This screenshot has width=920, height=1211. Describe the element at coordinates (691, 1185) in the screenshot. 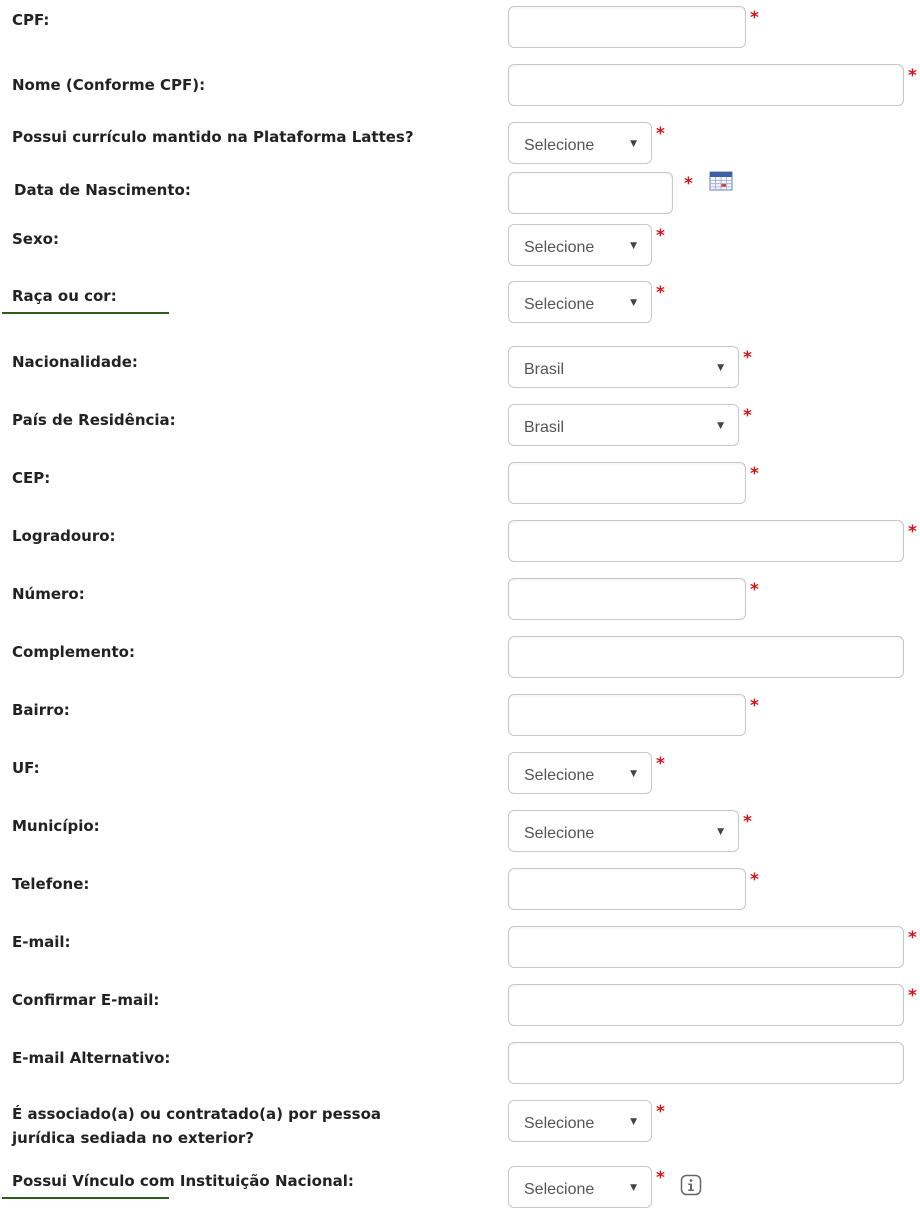

I see `info-icon` at that location.